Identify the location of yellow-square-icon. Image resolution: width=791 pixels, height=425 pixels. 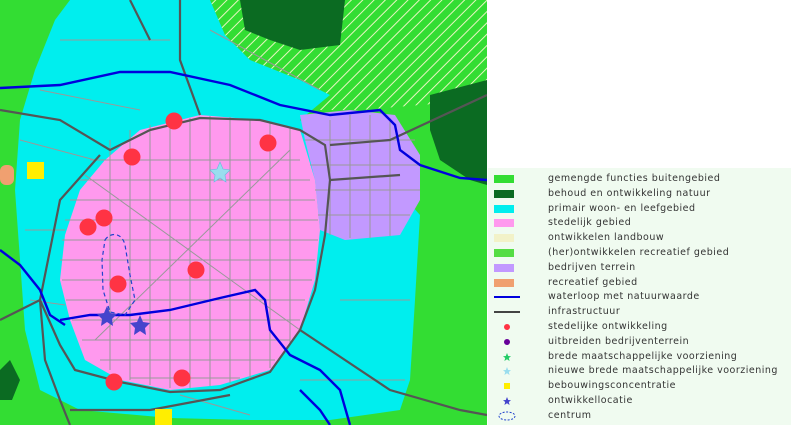
(507, 386).